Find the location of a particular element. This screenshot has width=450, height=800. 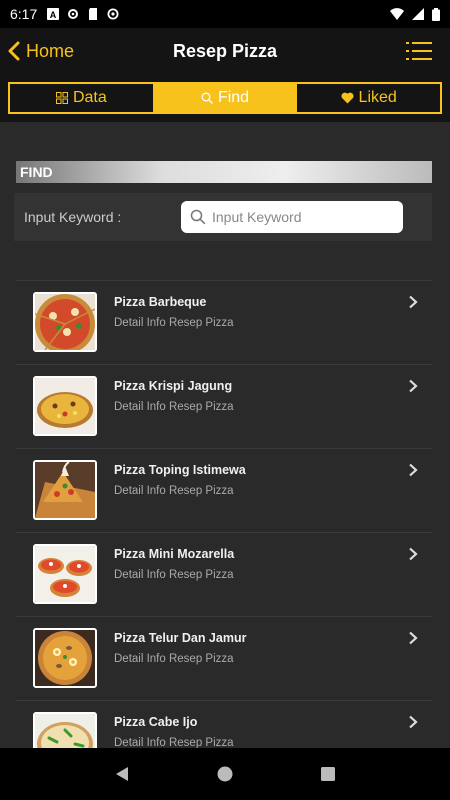

notification-icons: A is located at coordinates (83, 14).